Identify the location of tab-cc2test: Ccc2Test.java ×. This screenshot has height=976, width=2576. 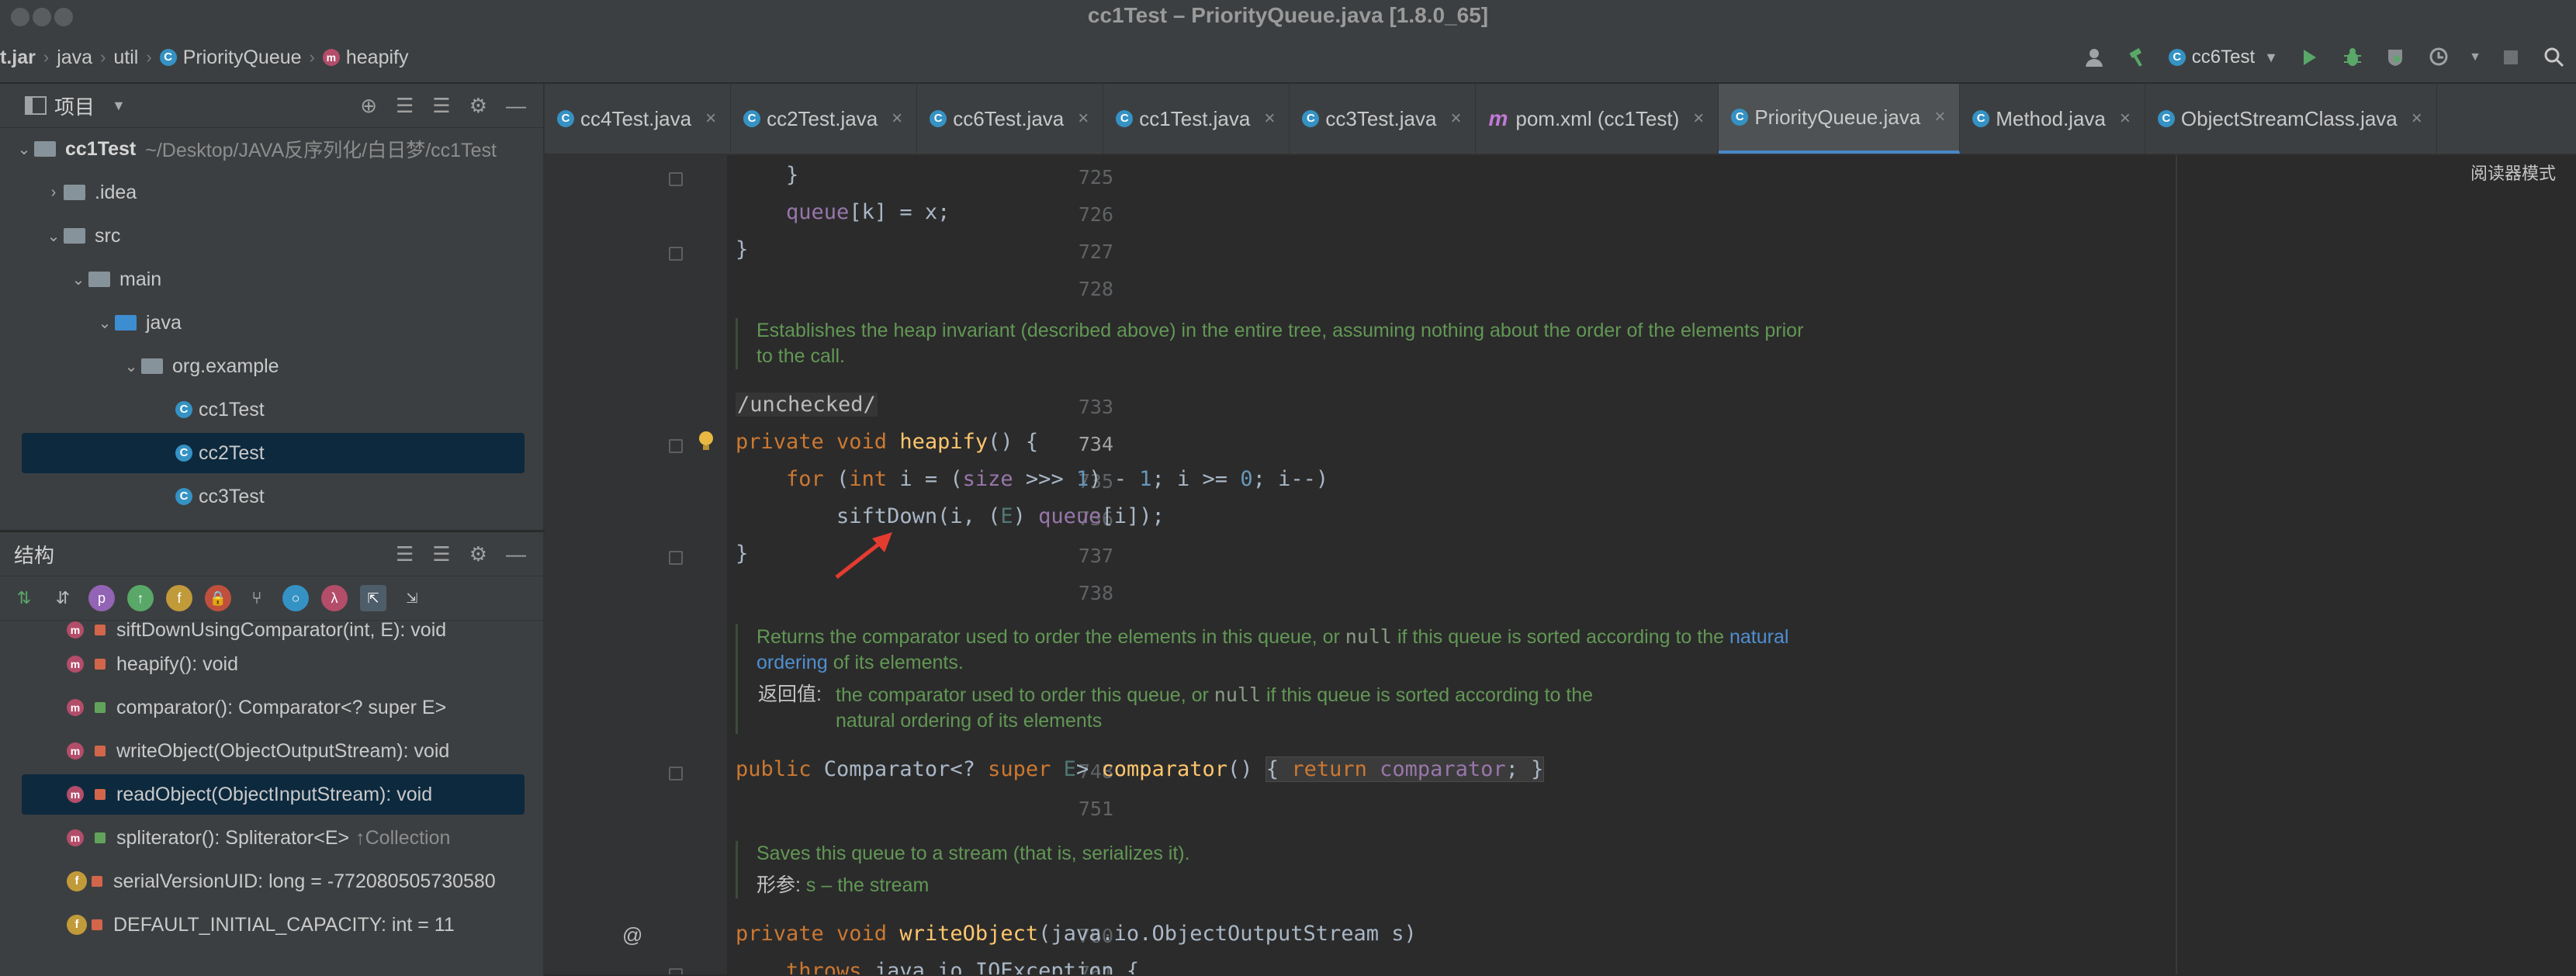
(824, 119).